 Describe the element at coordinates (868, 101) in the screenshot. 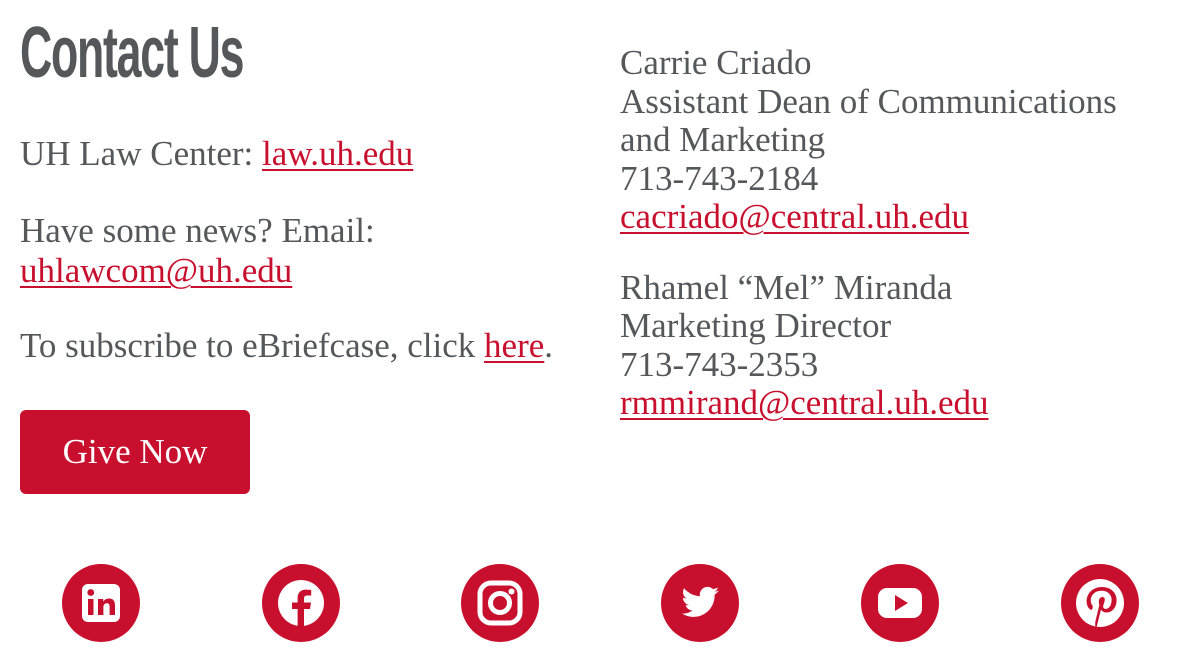

I see `contact-title: Assistant Dean of Communications` at that location.